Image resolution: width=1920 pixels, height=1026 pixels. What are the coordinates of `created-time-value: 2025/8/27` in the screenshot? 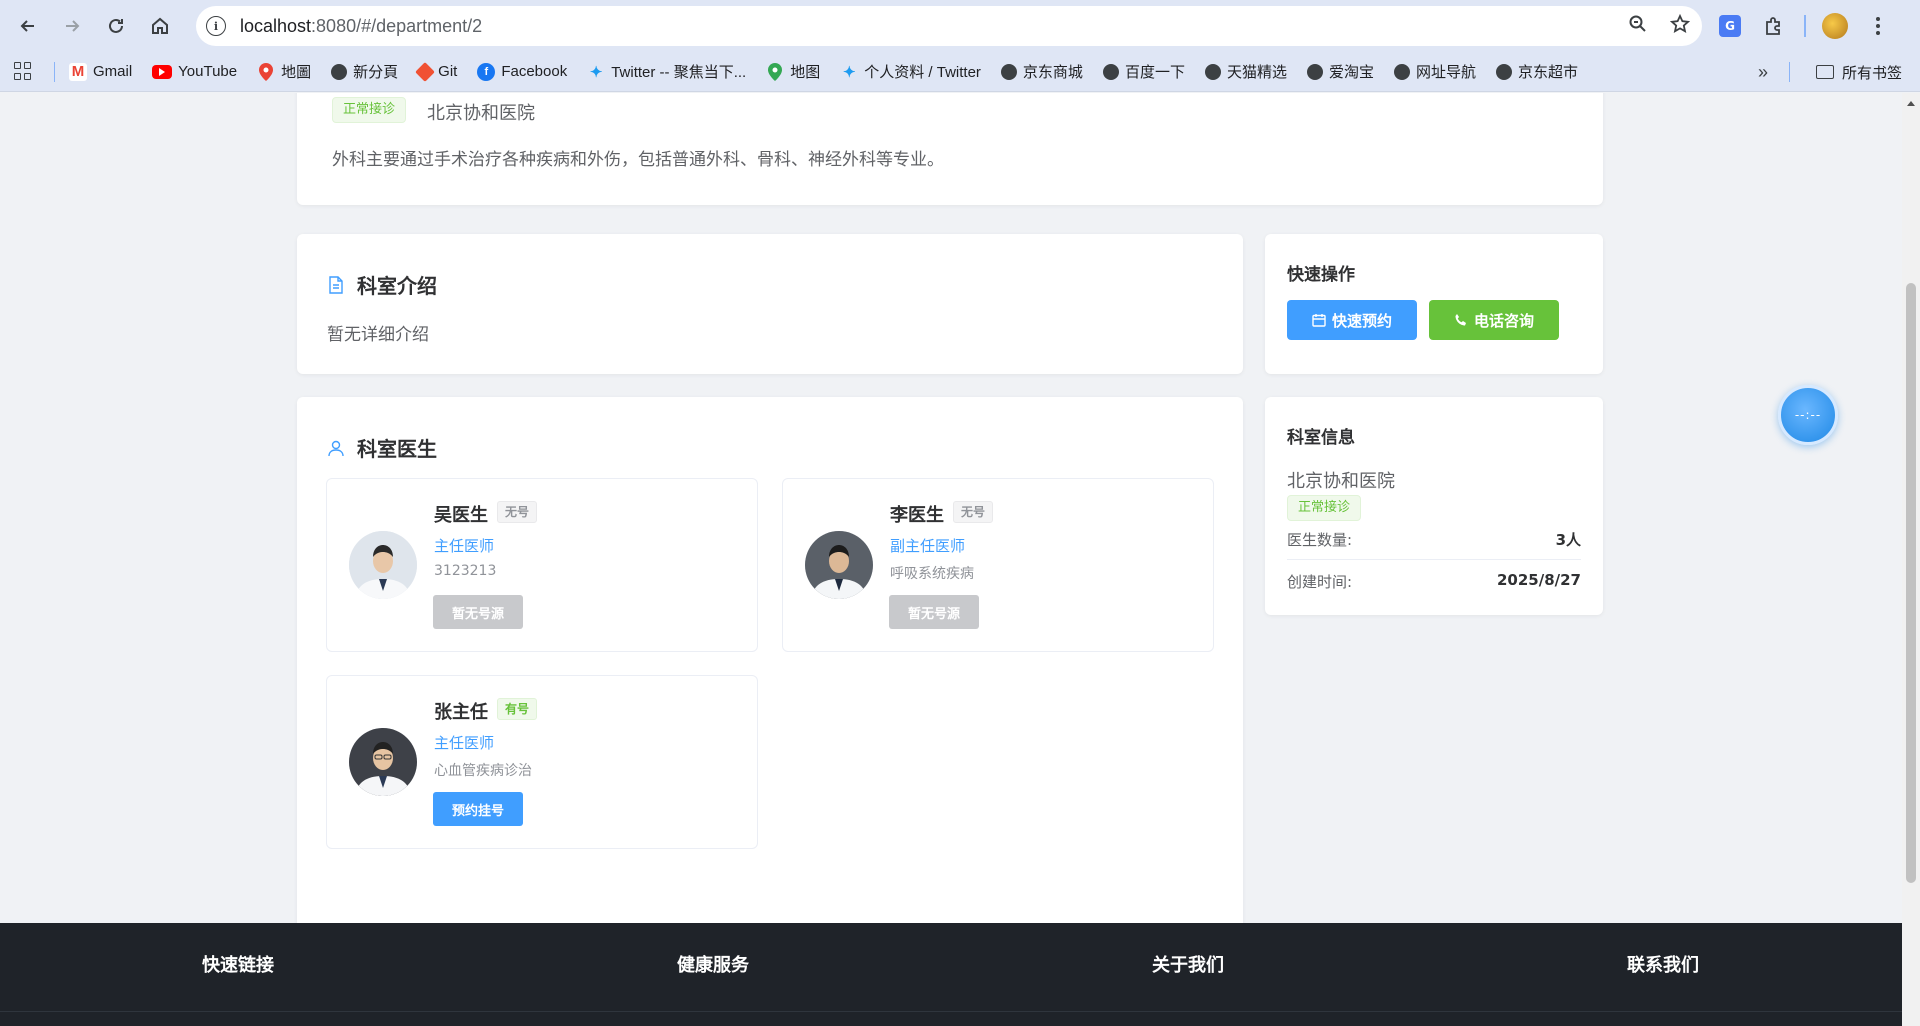 It's located at (1538, 580).